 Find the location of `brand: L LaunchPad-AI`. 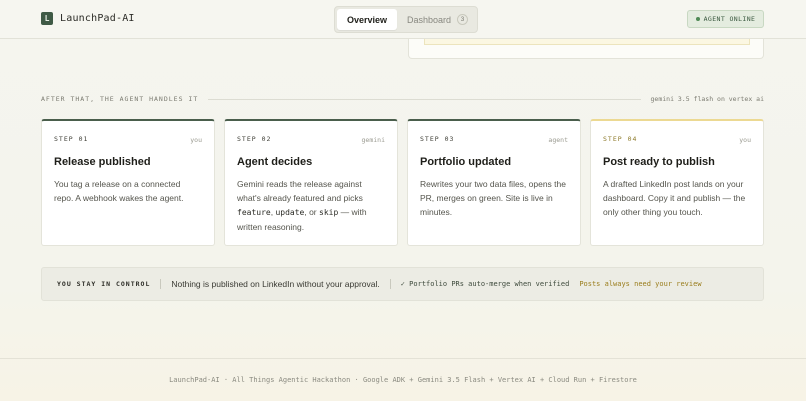

brand: L LaunchPad-AI is located at coordinates (88, 18).